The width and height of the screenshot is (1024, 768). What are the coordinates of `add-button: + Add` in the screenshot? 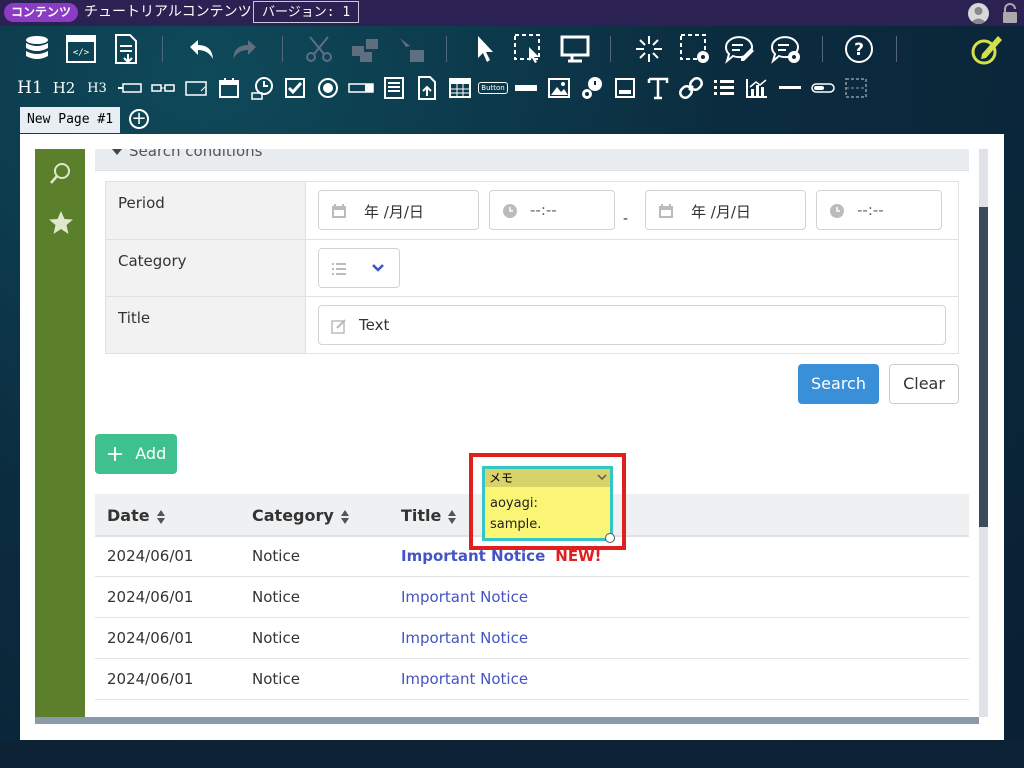 It's located at (136, 454).